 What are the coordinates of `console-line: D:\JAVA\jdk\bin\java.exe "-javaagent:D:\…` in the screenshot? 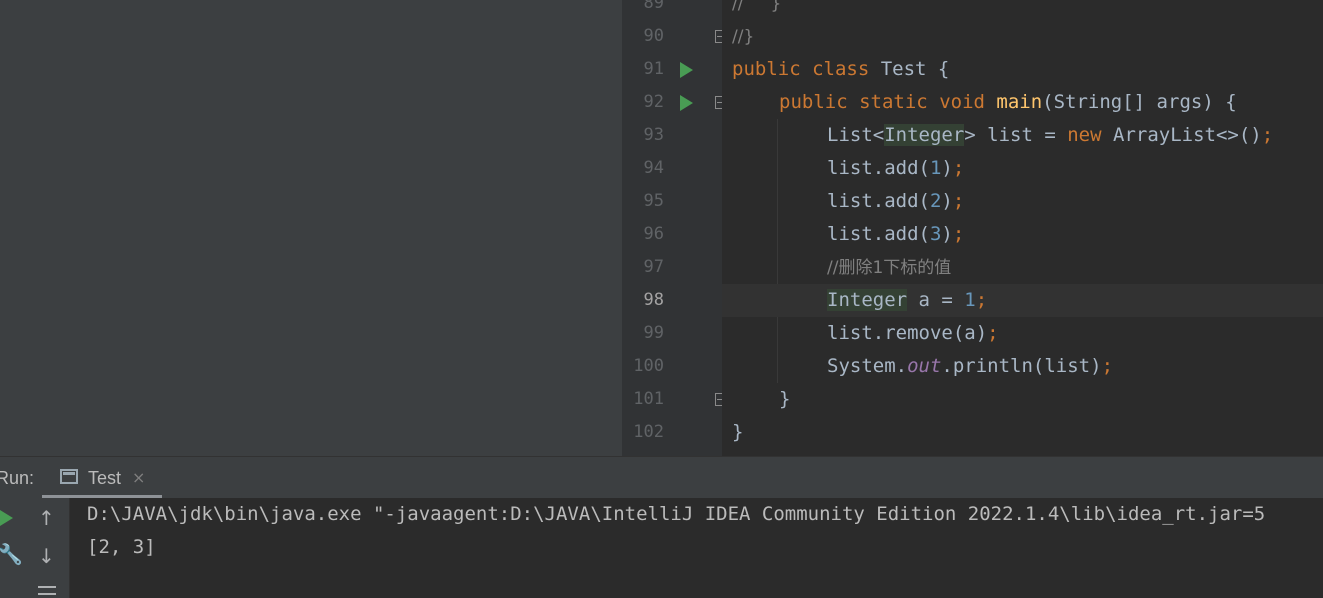 It's located at (676, 514).